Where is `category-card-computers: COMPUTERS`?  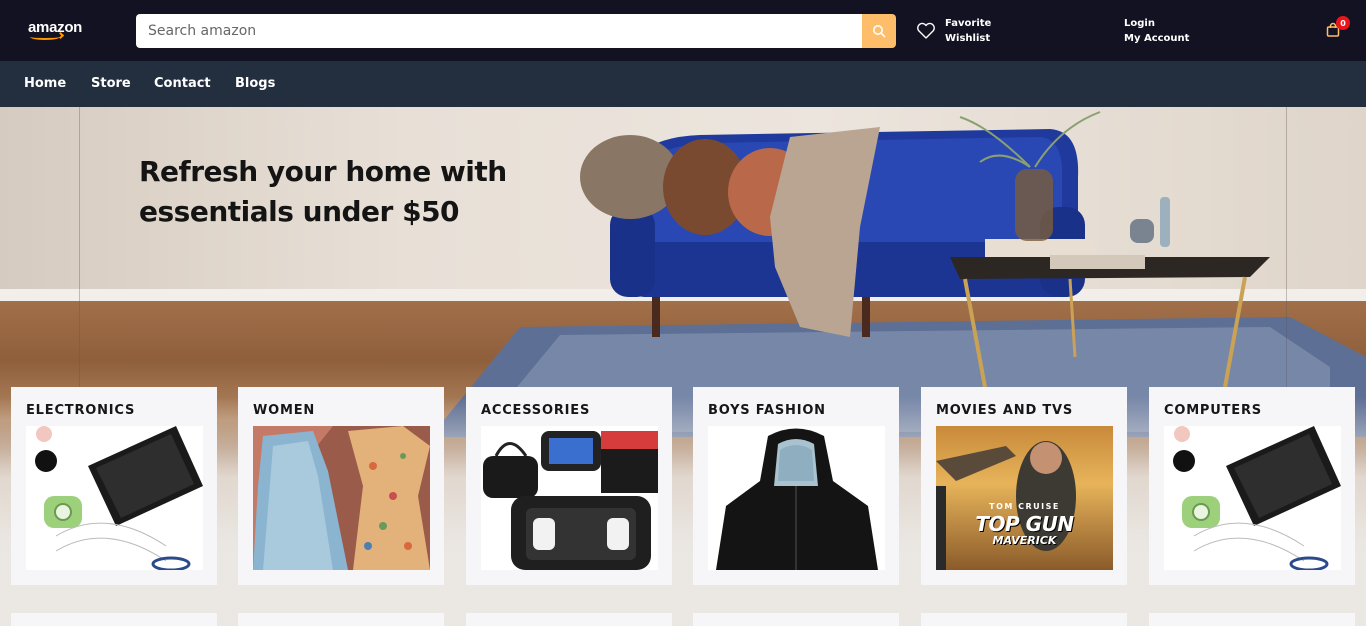
category-card-computers: COMPUTERS is located at coordinates (1252, 486).